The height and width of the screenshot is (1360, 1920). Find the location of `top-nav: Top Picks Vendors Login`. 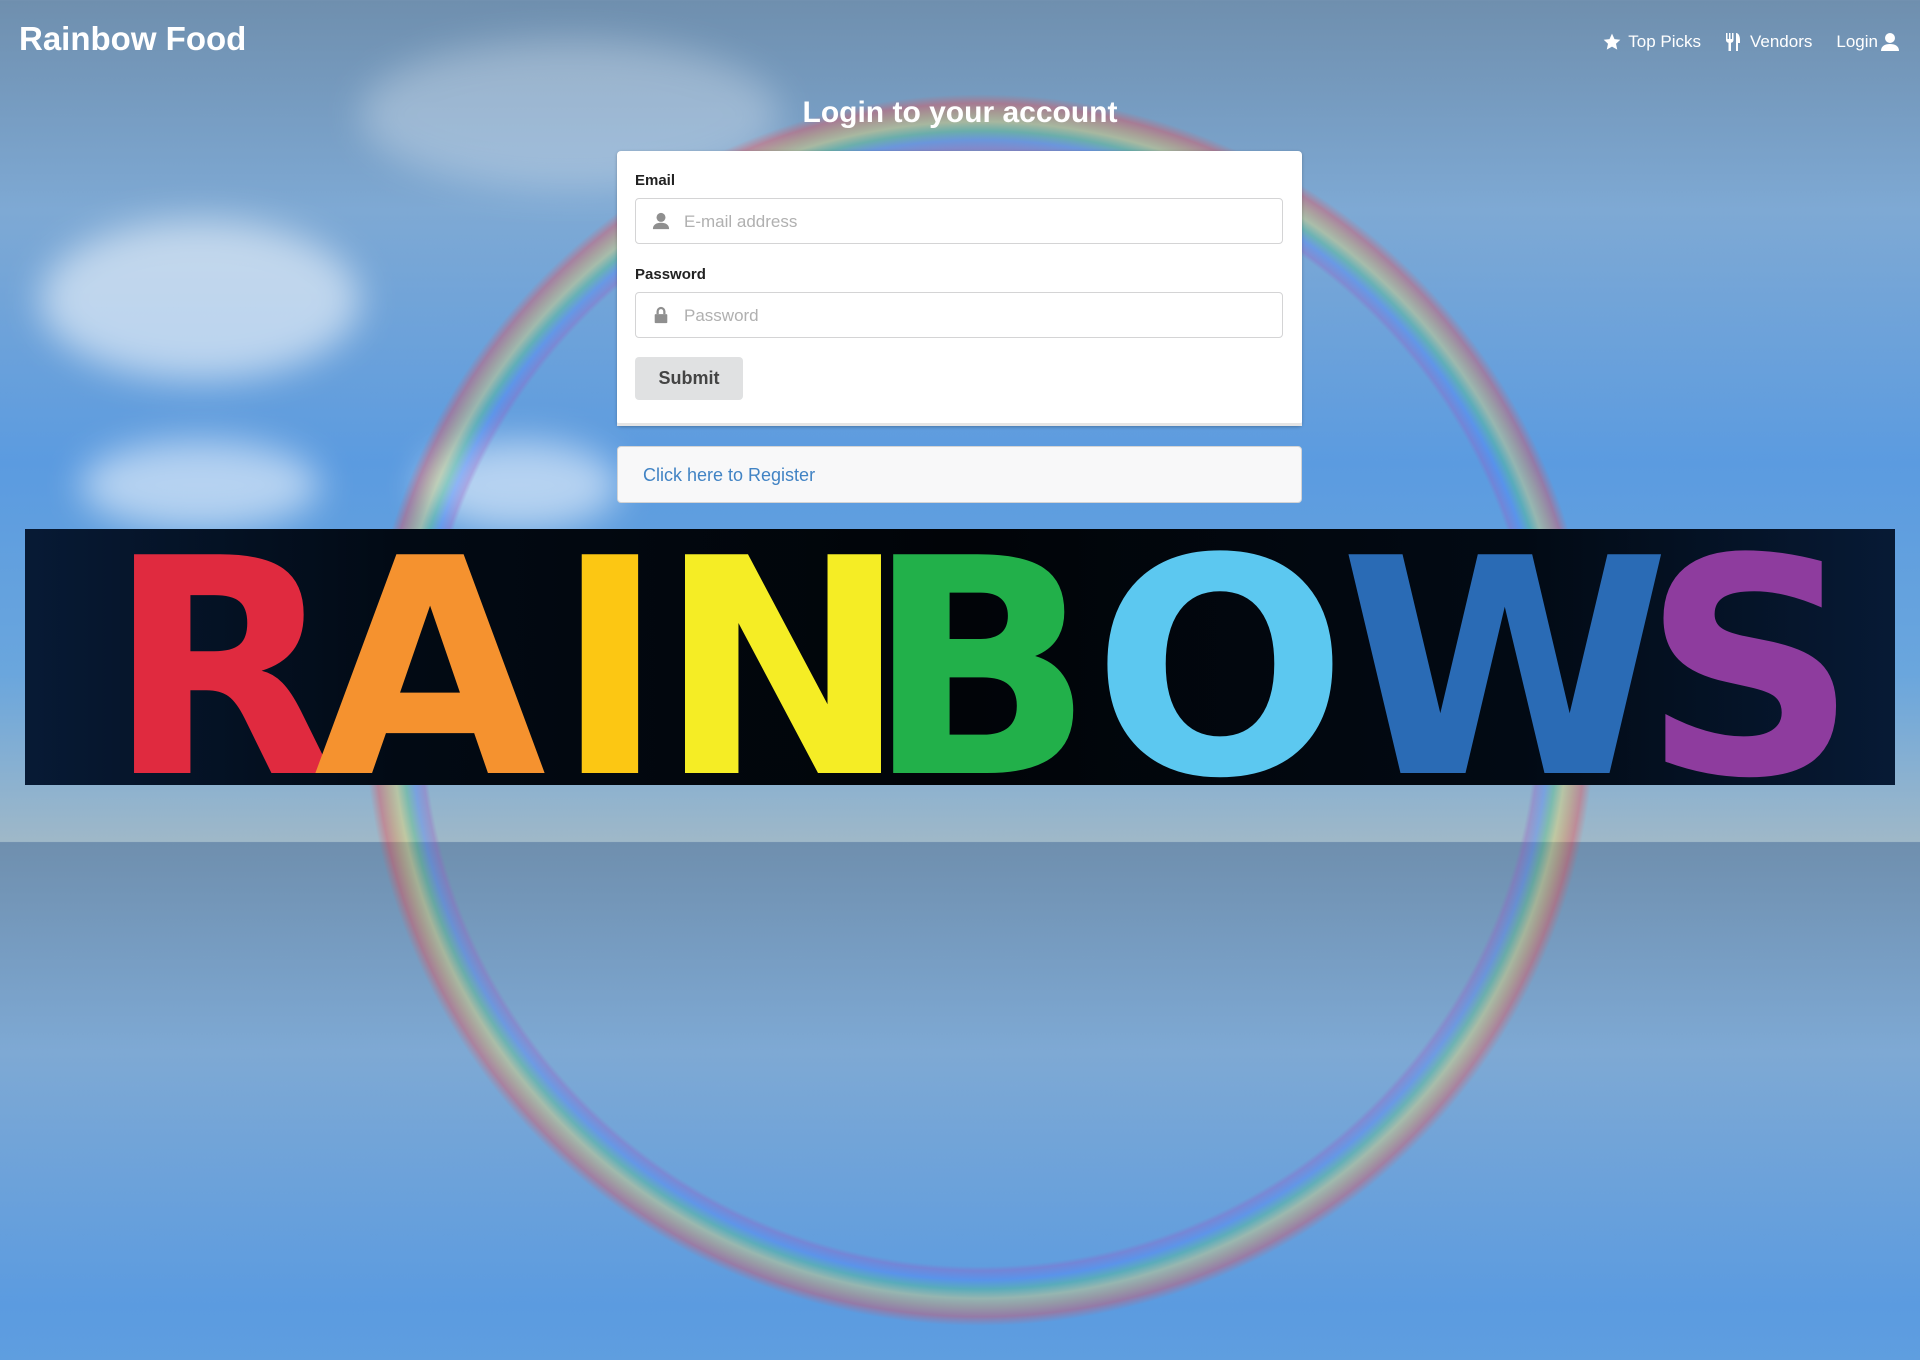

top-nav: Top Picks Vendors Login is located at coordinates (1739, 42).